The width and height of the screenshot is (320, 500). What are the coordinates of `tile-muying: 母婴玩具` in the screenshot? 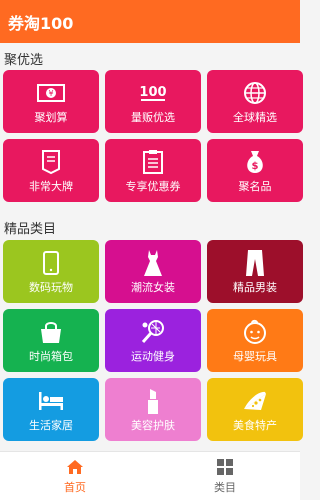 It's located at (255, 340).